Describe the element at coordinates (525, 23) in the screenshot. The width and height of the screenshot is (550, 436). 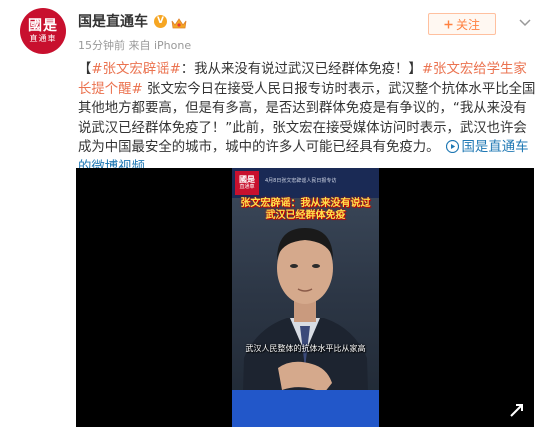
I see `chevron-down-icon` at that location.